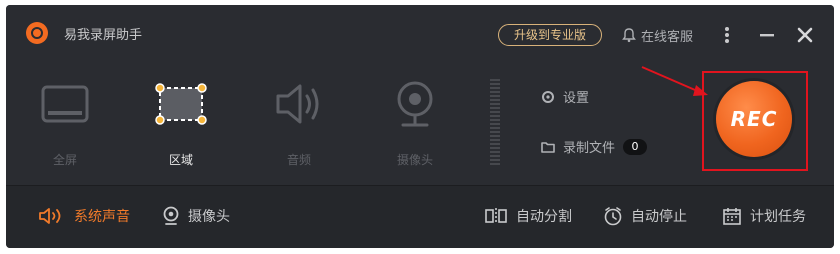  Describe the element at coordinates (103, 35) in the screenshot. I see `app-title: 易我录屏助手` at that location.